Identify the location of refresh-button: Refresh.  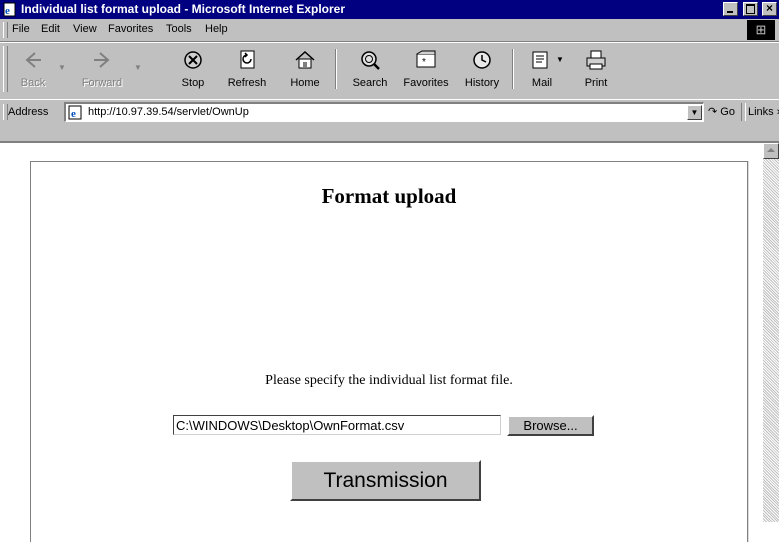
(247, 70).